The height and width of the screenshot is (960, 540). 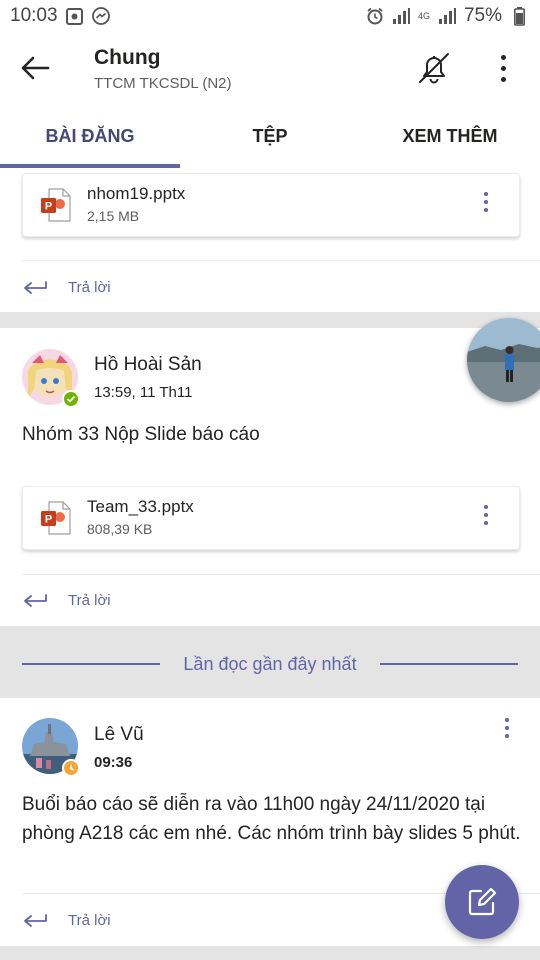 What do you see at coordinates (120, 529) in the screenshot?
I see `file-size: 808,39 KB` at bounding box center [120, 529].